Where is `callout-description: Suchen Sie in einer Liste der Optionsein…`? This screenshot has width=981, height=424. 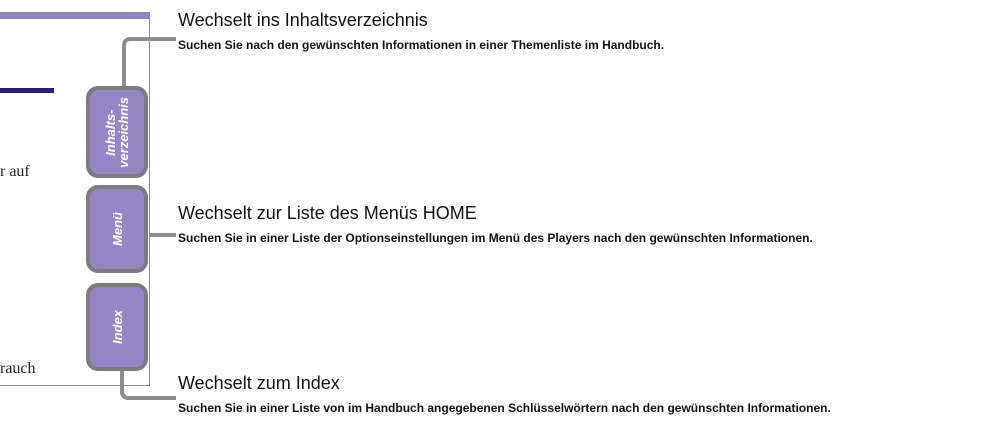
callout-description: Suchen Sie in einer Liste der Optionsein… is located at coordinates (495, 238).